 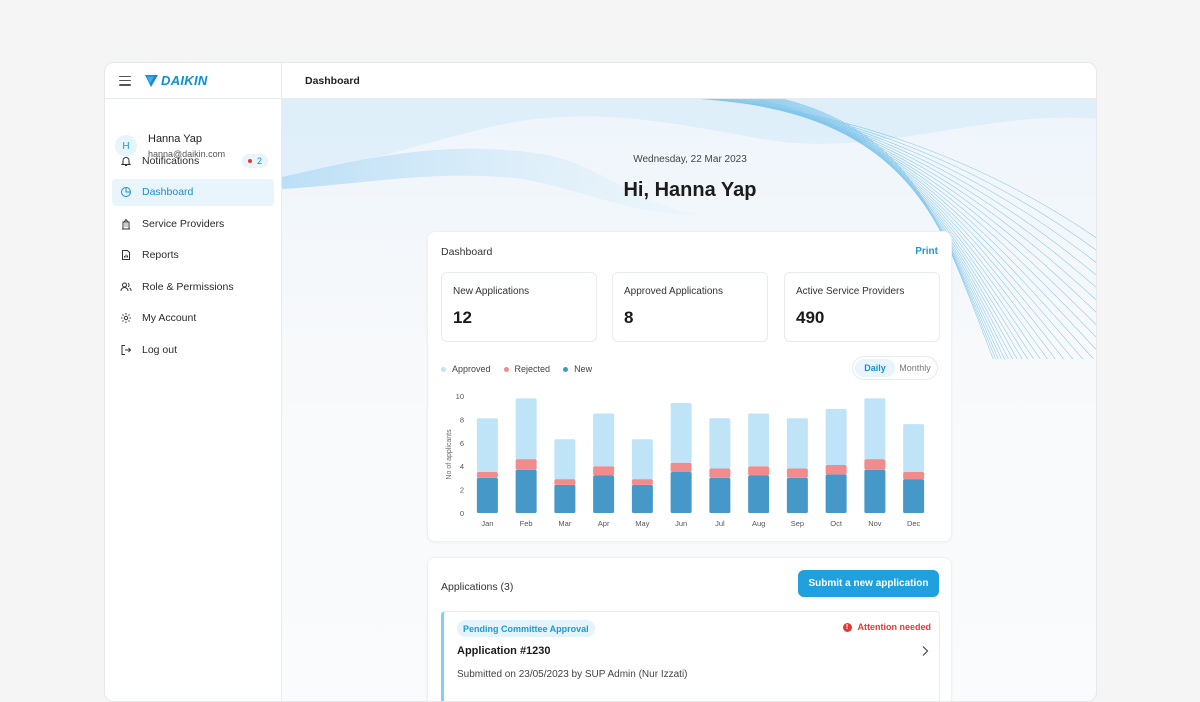 I want to click on period-toggle: Daily Monthly, so click(x=895, y=368).